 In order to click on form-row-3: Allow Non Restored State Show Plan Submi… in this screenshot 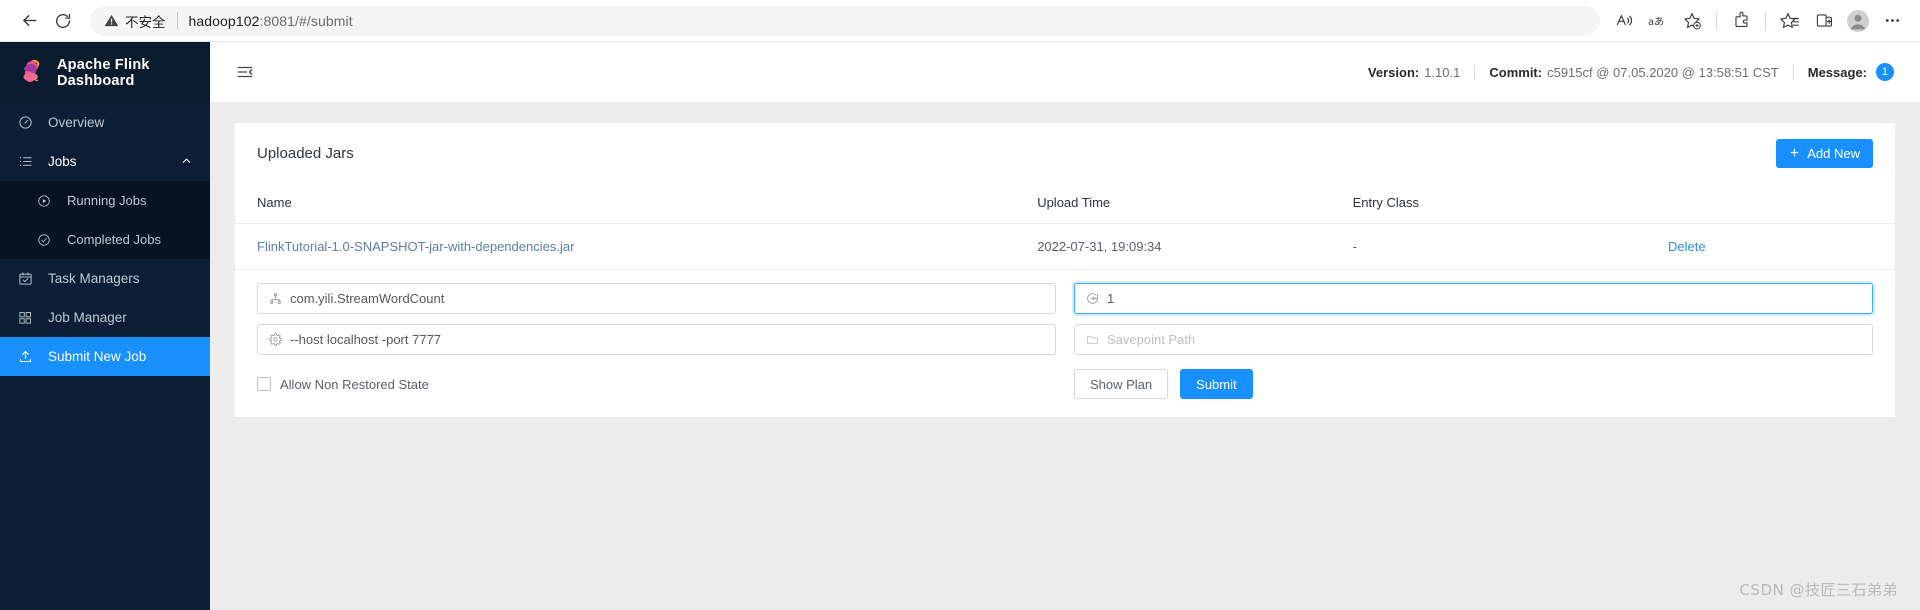, I will do `click(1065, 384)`.